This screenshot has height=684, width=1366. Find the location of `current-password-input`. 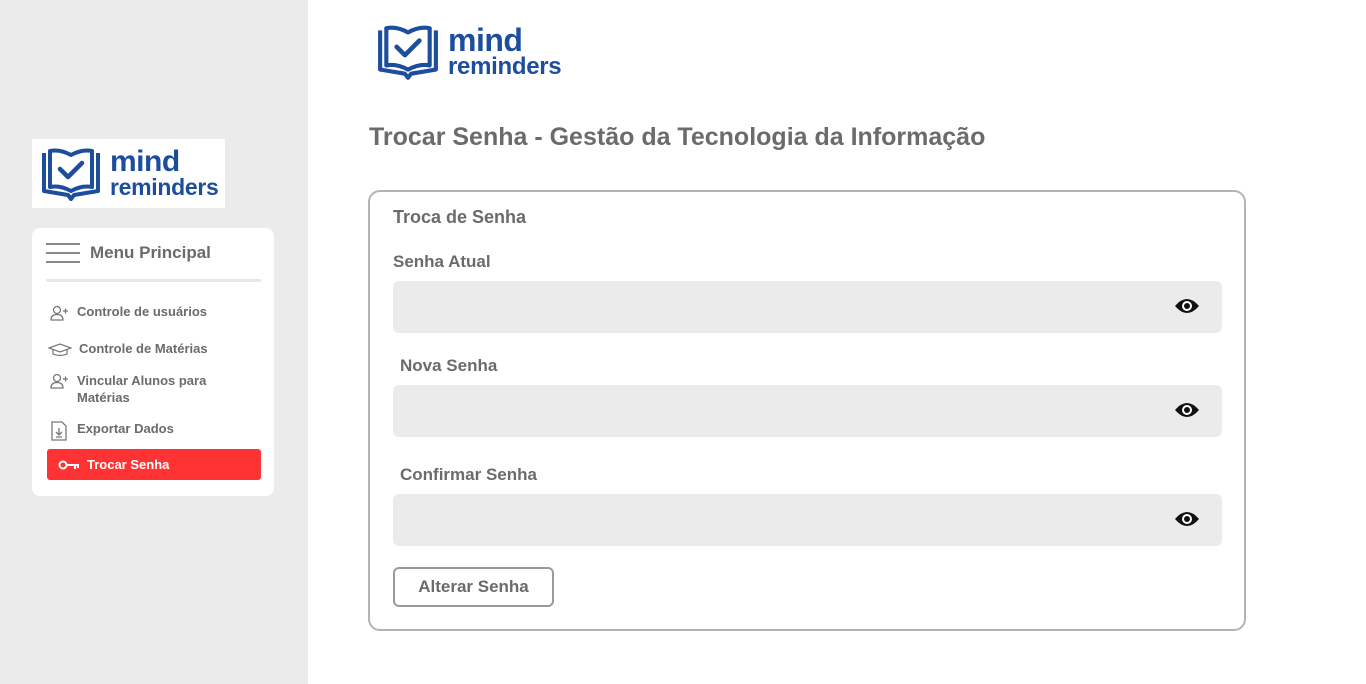

current-password-input is located at coordinates (807, 307).